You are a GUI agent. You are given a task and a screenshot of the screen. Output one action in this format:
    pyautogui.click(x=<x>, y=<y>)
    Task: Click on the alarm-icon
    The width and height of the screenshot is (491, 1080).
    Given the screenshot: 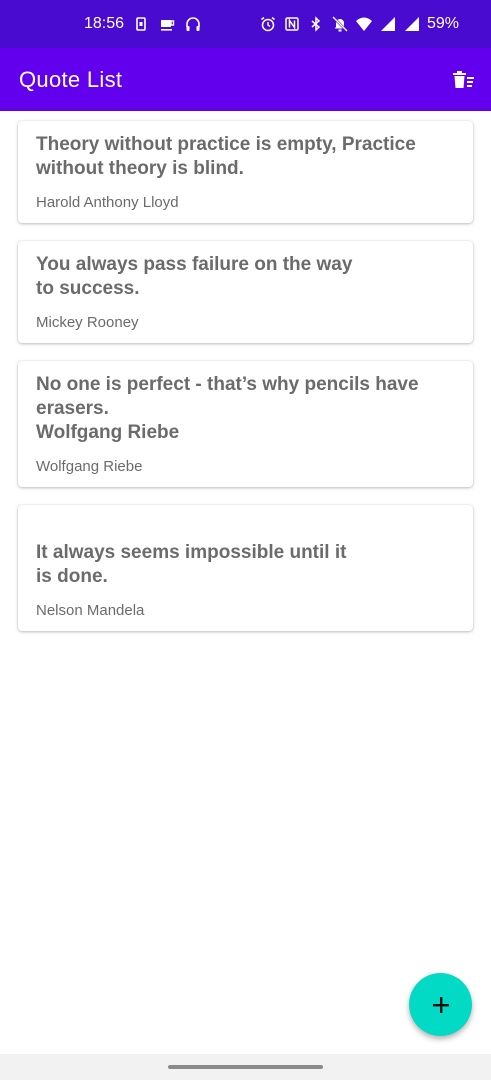 What is the action you would take?
    pyautogui.click(x=268, y=24)
    